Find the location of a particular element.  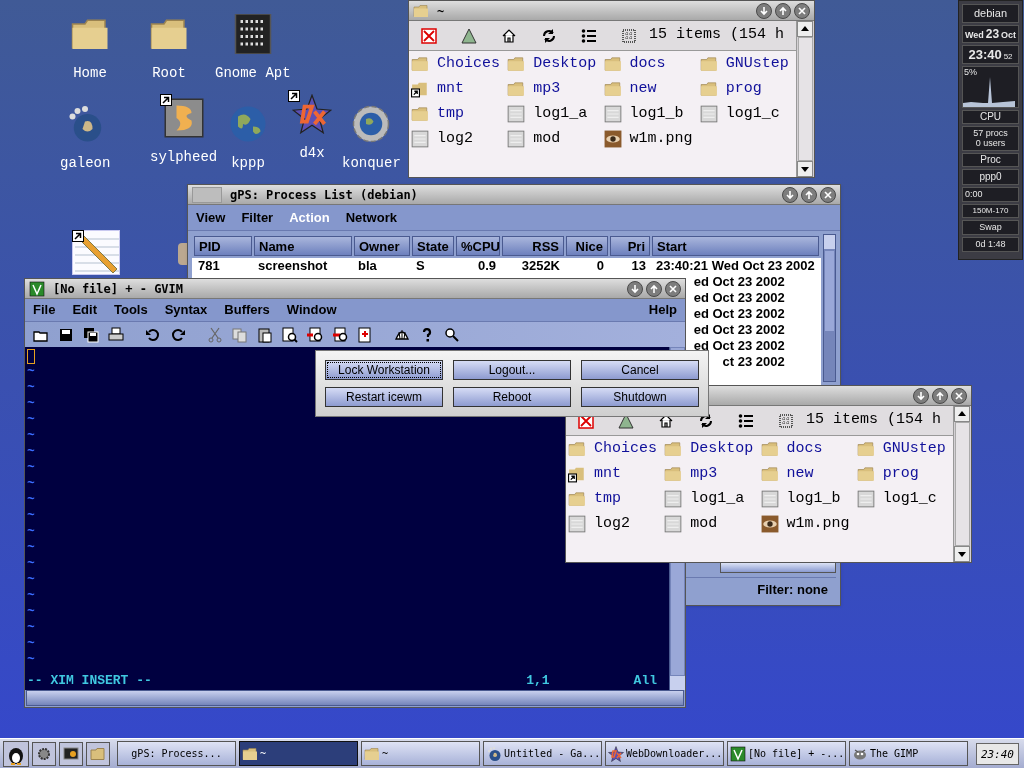

desktop-icon-label: galeon is located at coordinates (85, 163).